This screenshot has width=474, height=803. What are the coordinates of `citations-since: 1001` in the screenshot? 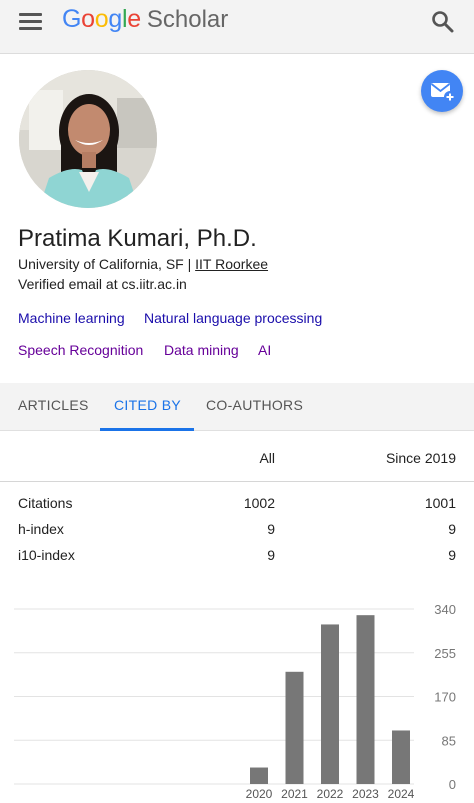 It's located at (440, 503).